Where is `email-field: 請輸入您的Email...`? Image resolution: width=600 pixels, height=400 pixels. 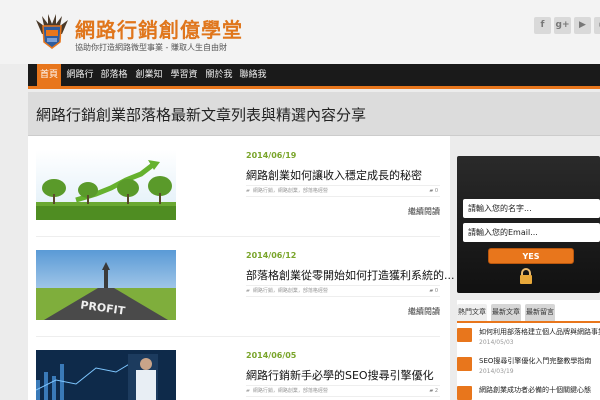 email-field: 請輸入您的Email... is located at coordinates (531, 232).